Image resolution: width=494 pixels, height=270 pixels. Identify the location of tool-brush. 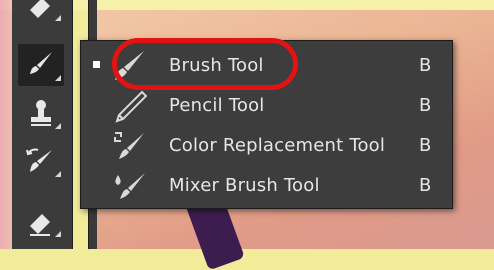
(41, 65).